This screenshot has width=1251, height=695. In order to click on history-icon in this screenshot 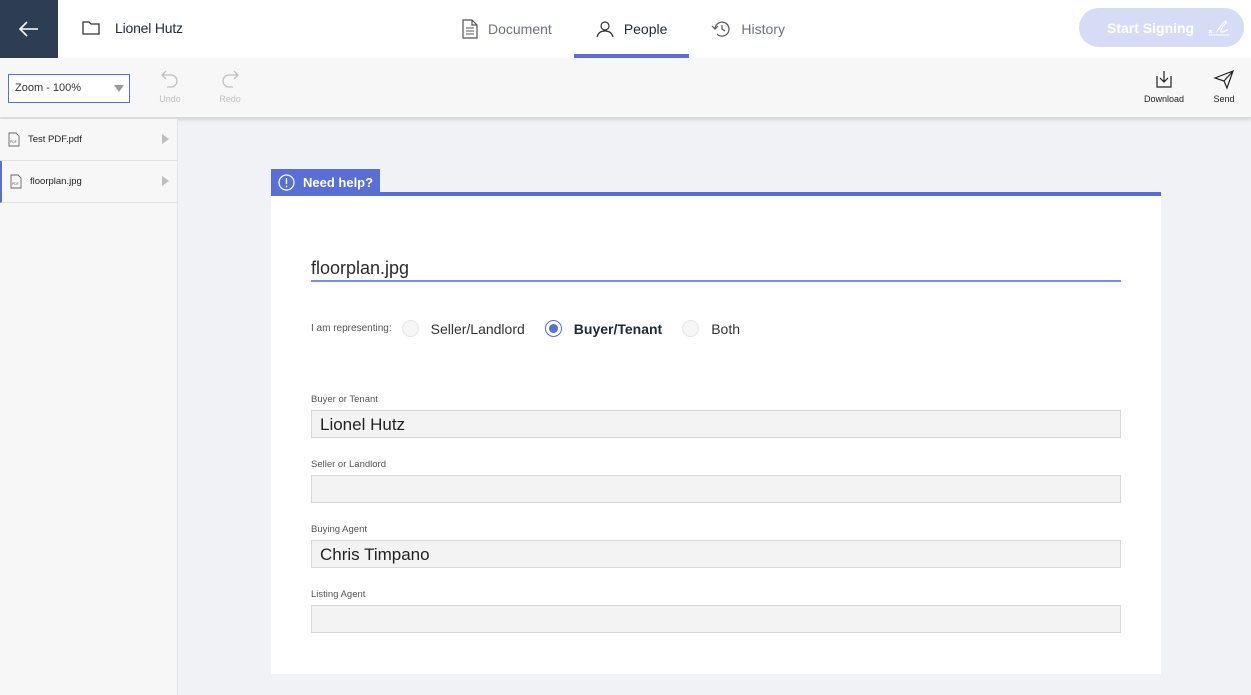, I will do `click(720, 29)`.